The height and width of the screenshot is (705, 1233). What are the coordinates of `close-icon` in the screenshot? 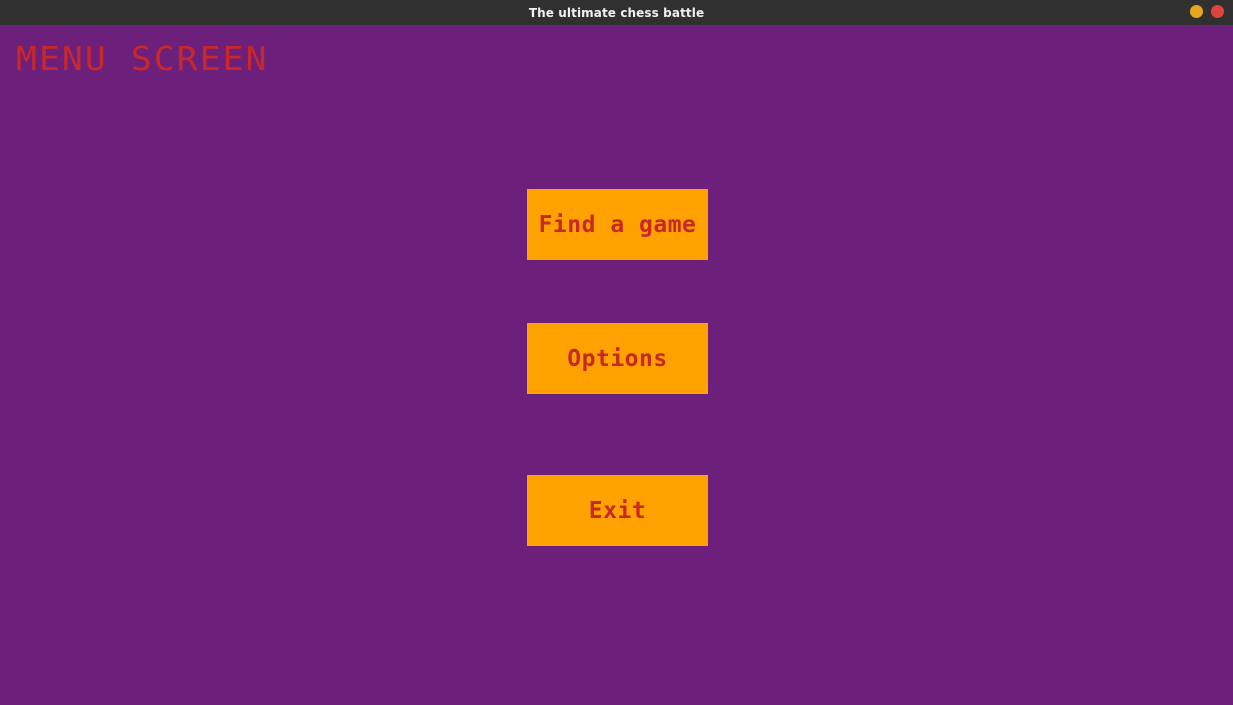 It's located at (1217, 11).